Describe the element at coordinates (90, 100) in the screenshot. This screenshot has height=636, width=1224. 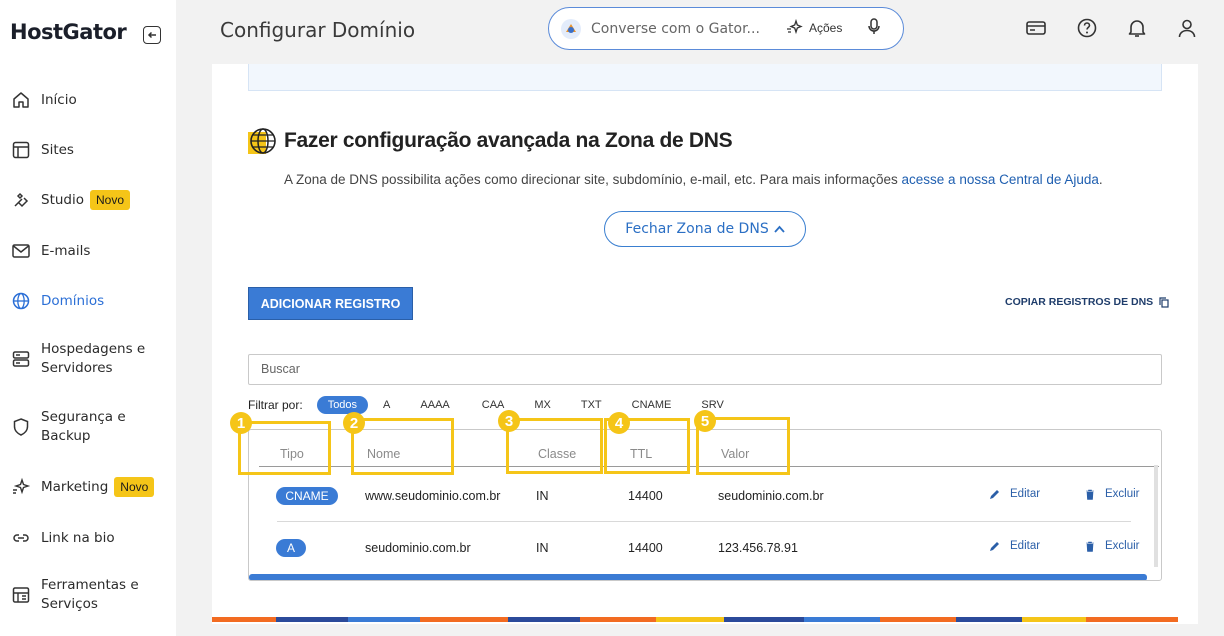
I see `sidebar-item-inicio: Início` at that location.